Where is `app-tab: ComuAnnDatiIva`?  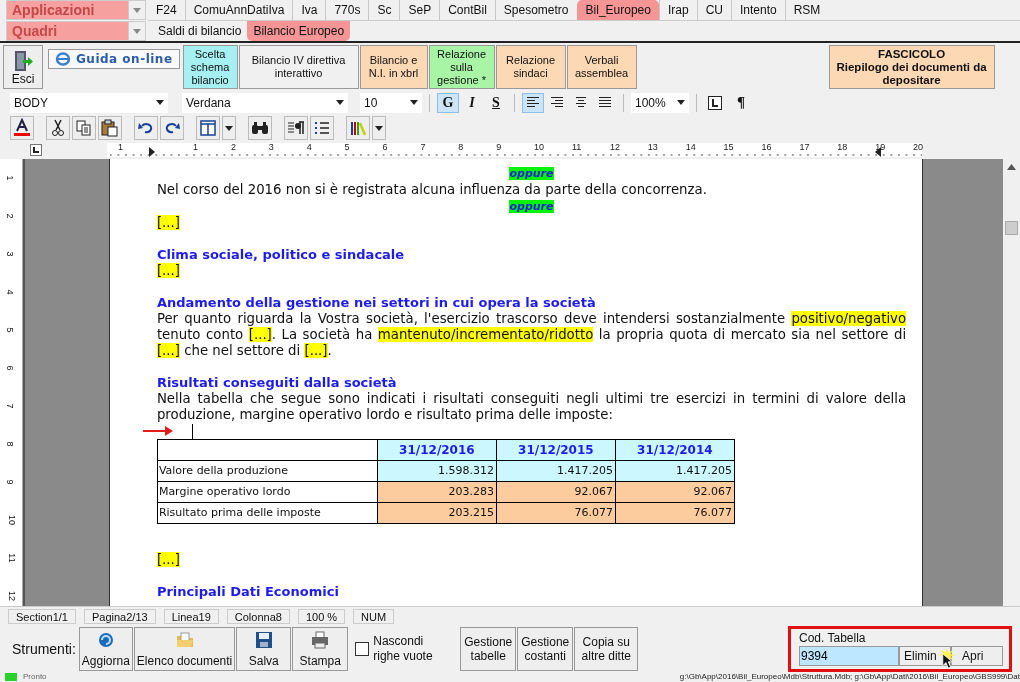 app-tab: ComuAnnDatiIva is located at coordinates (238, 10).